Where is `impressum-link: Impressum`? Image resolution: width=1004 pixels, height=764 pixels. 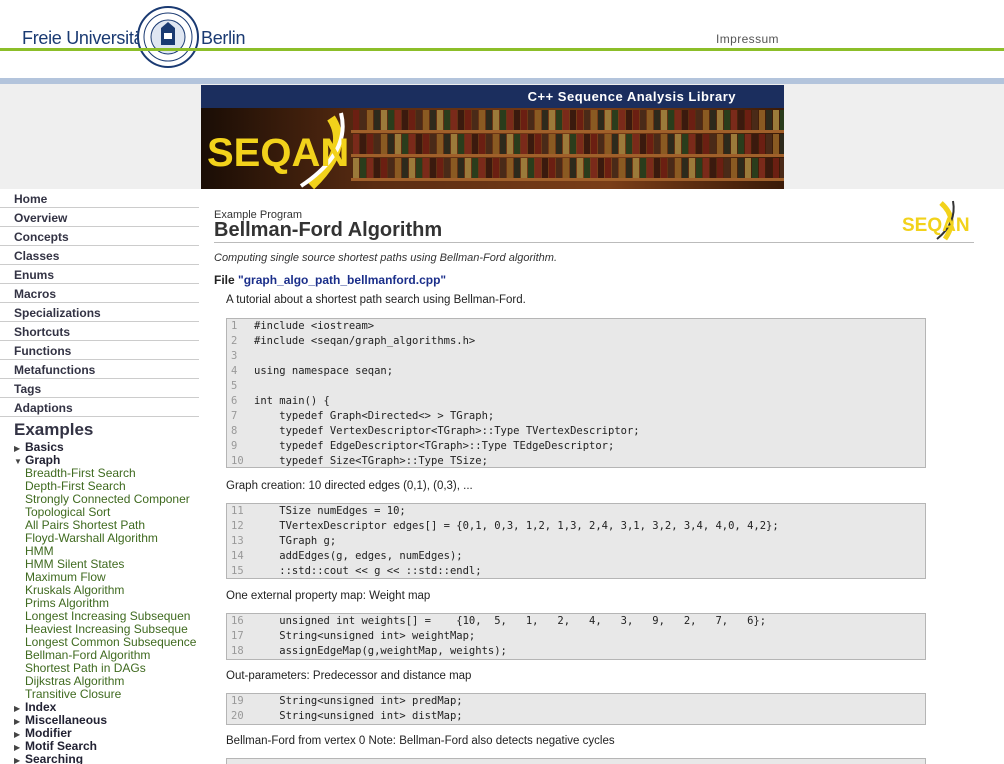
impressum-link: Impressum is located at coordinates (747, 39).